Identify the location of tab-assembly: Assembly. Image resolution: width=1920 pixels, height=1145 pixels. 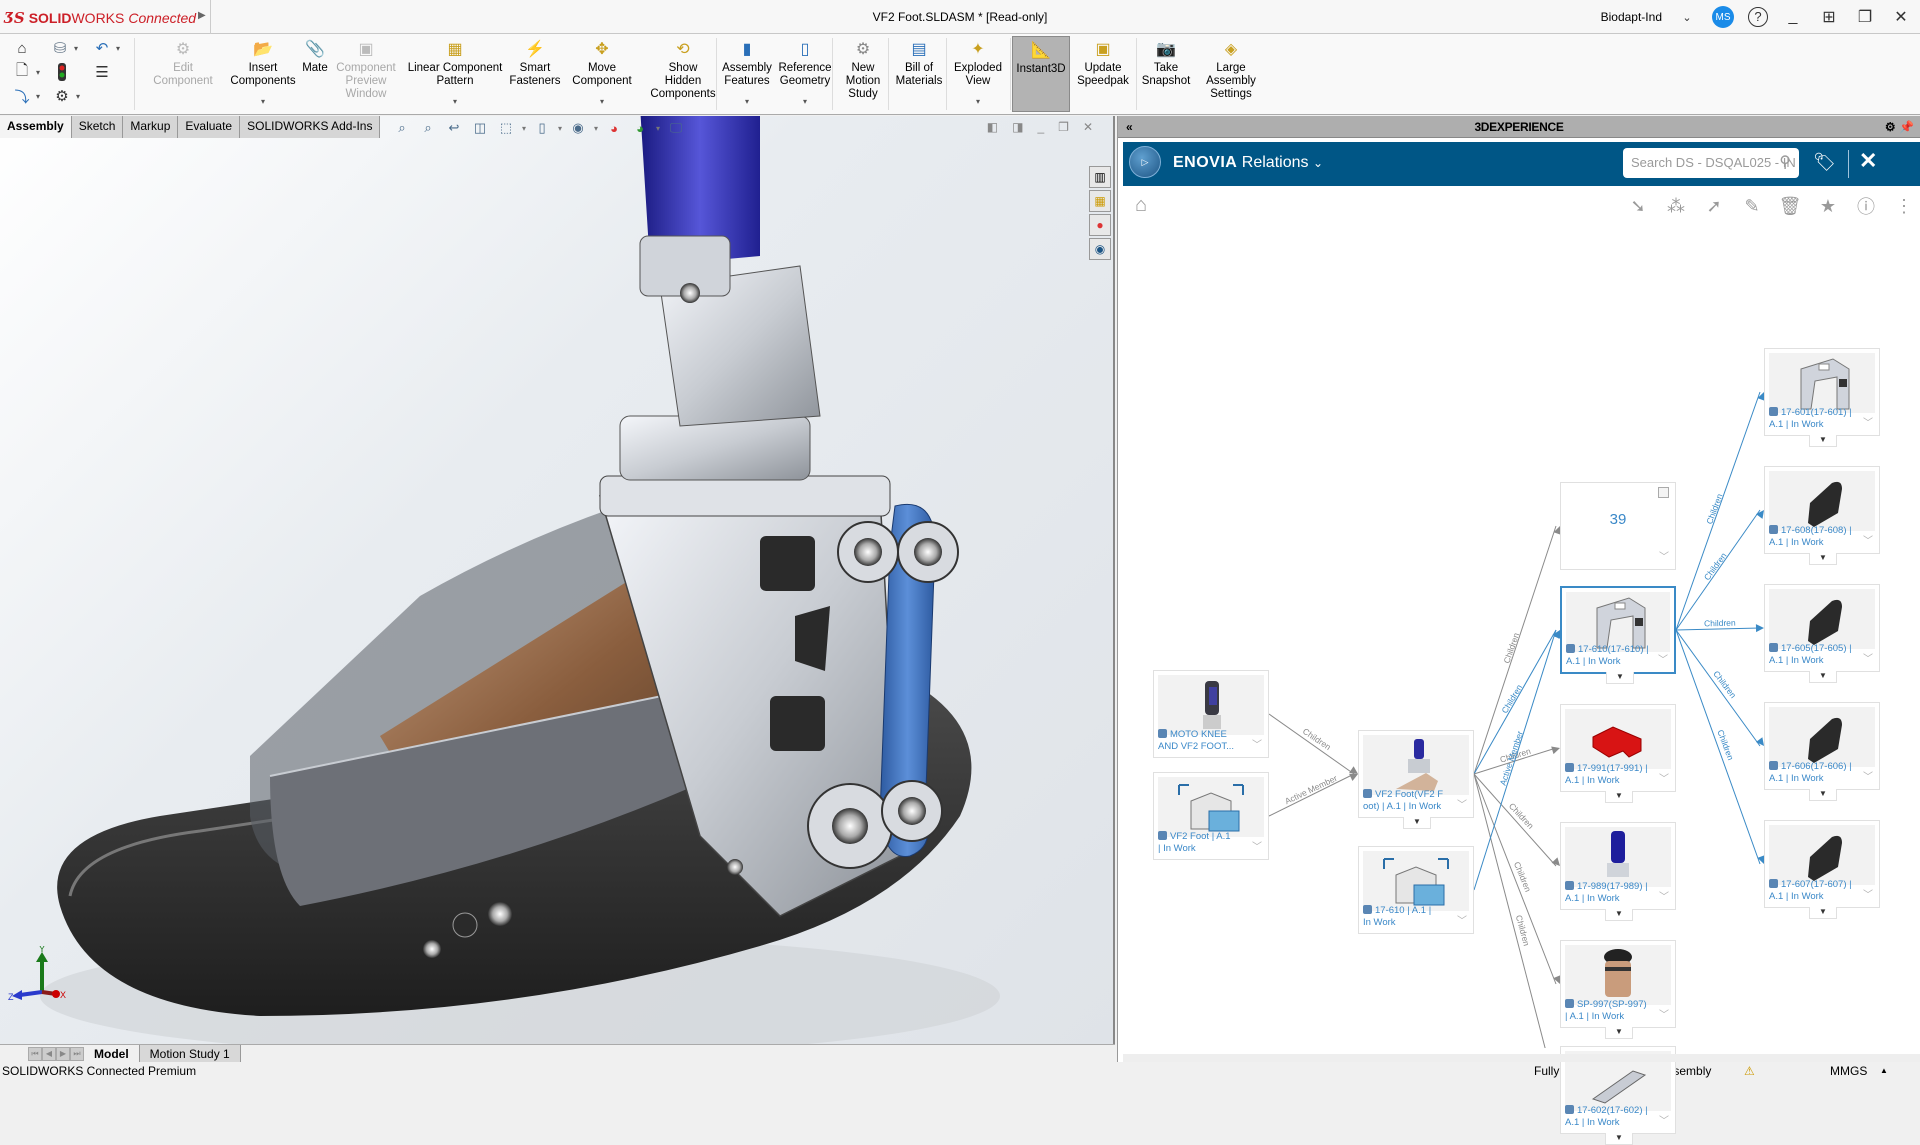
(36, 127).